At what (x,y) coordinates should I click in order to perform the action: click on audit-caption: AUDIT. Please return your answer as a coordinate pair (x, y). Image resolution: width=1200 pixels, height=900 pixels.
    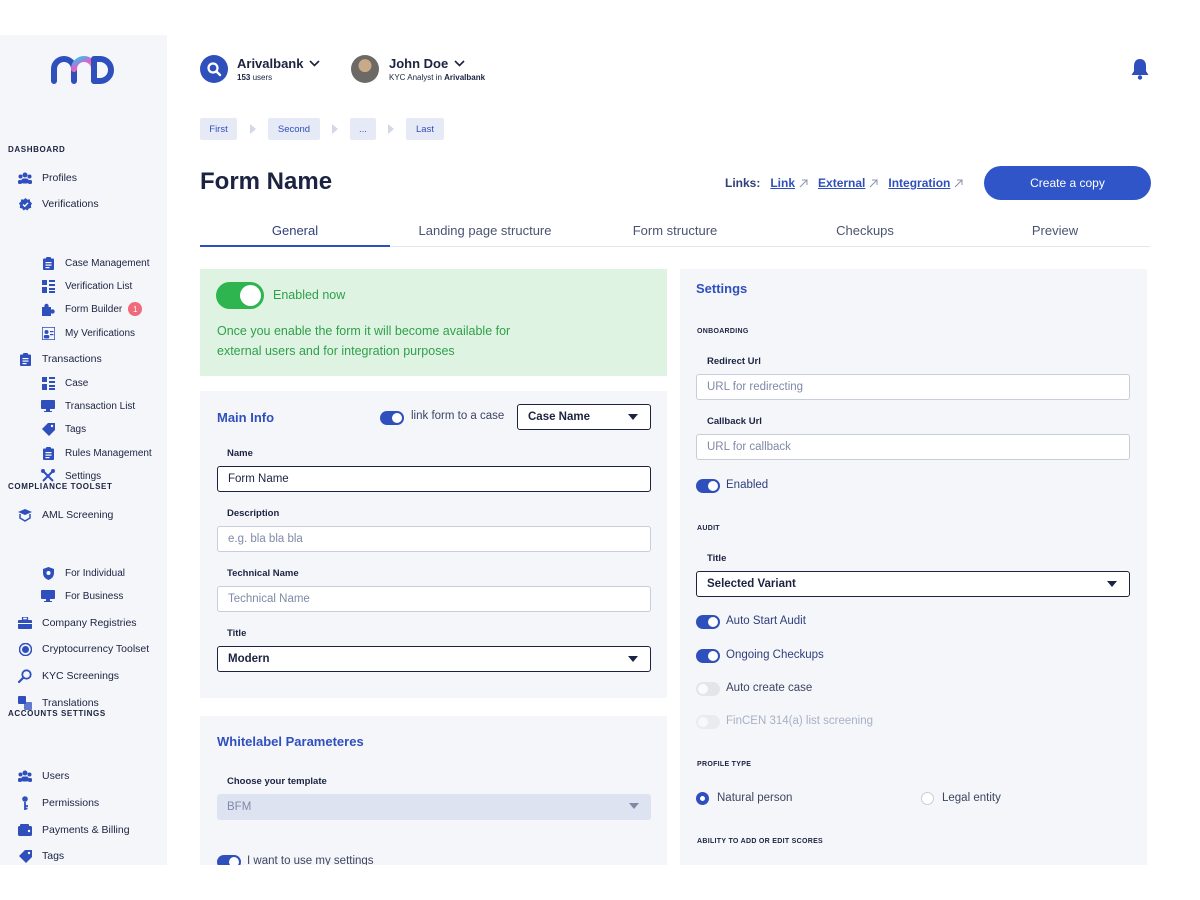
    Looking at the image, I should click on (708, 528).